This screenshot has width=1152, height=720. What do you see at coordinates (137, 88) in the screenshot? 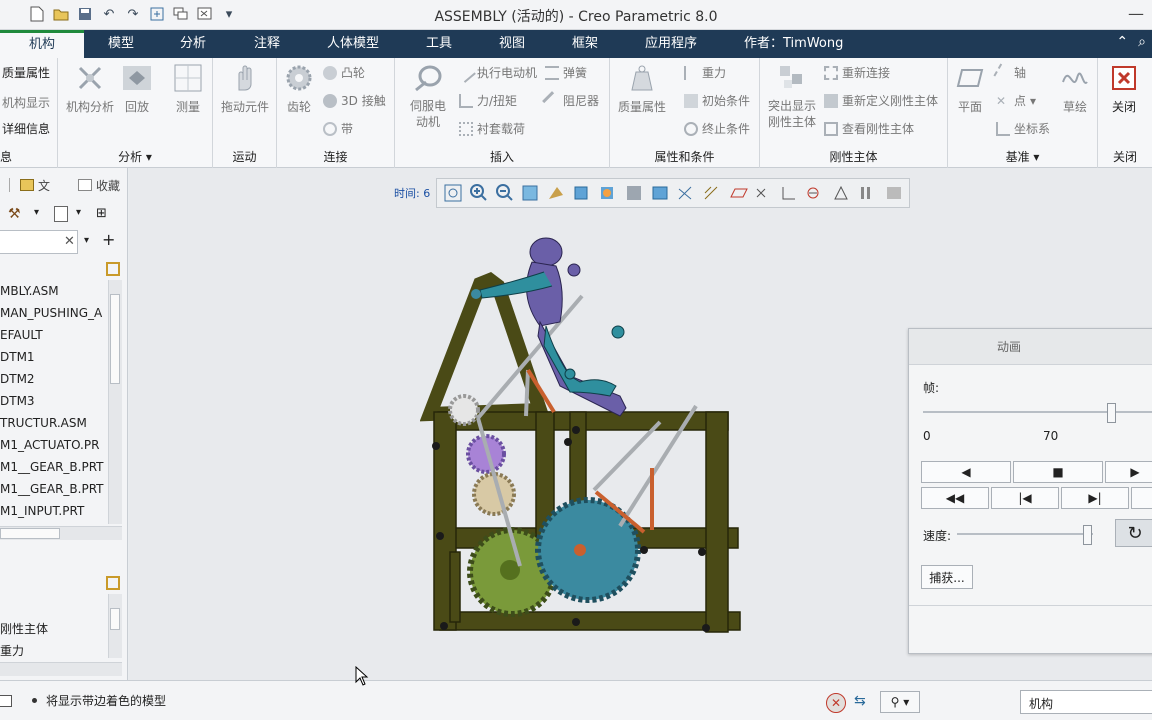
I see `playback-button: 回放` at bounding box center [137, 88].